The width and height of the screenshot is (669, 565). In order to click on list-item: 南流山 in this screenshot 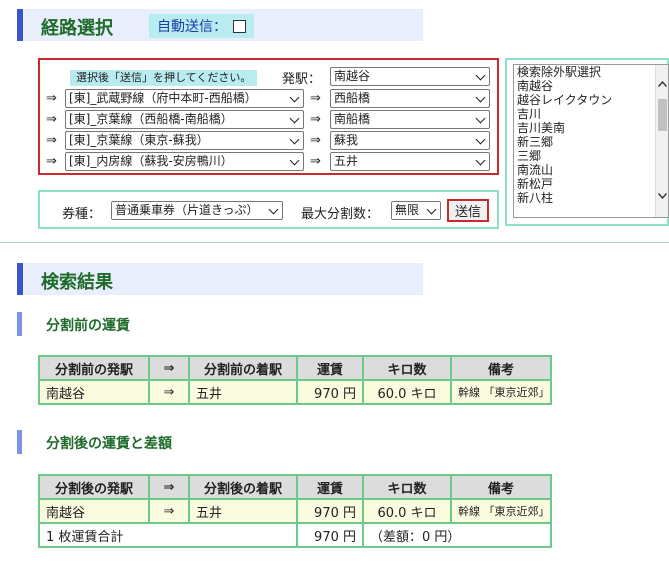, I will do `click(591, 170)`.